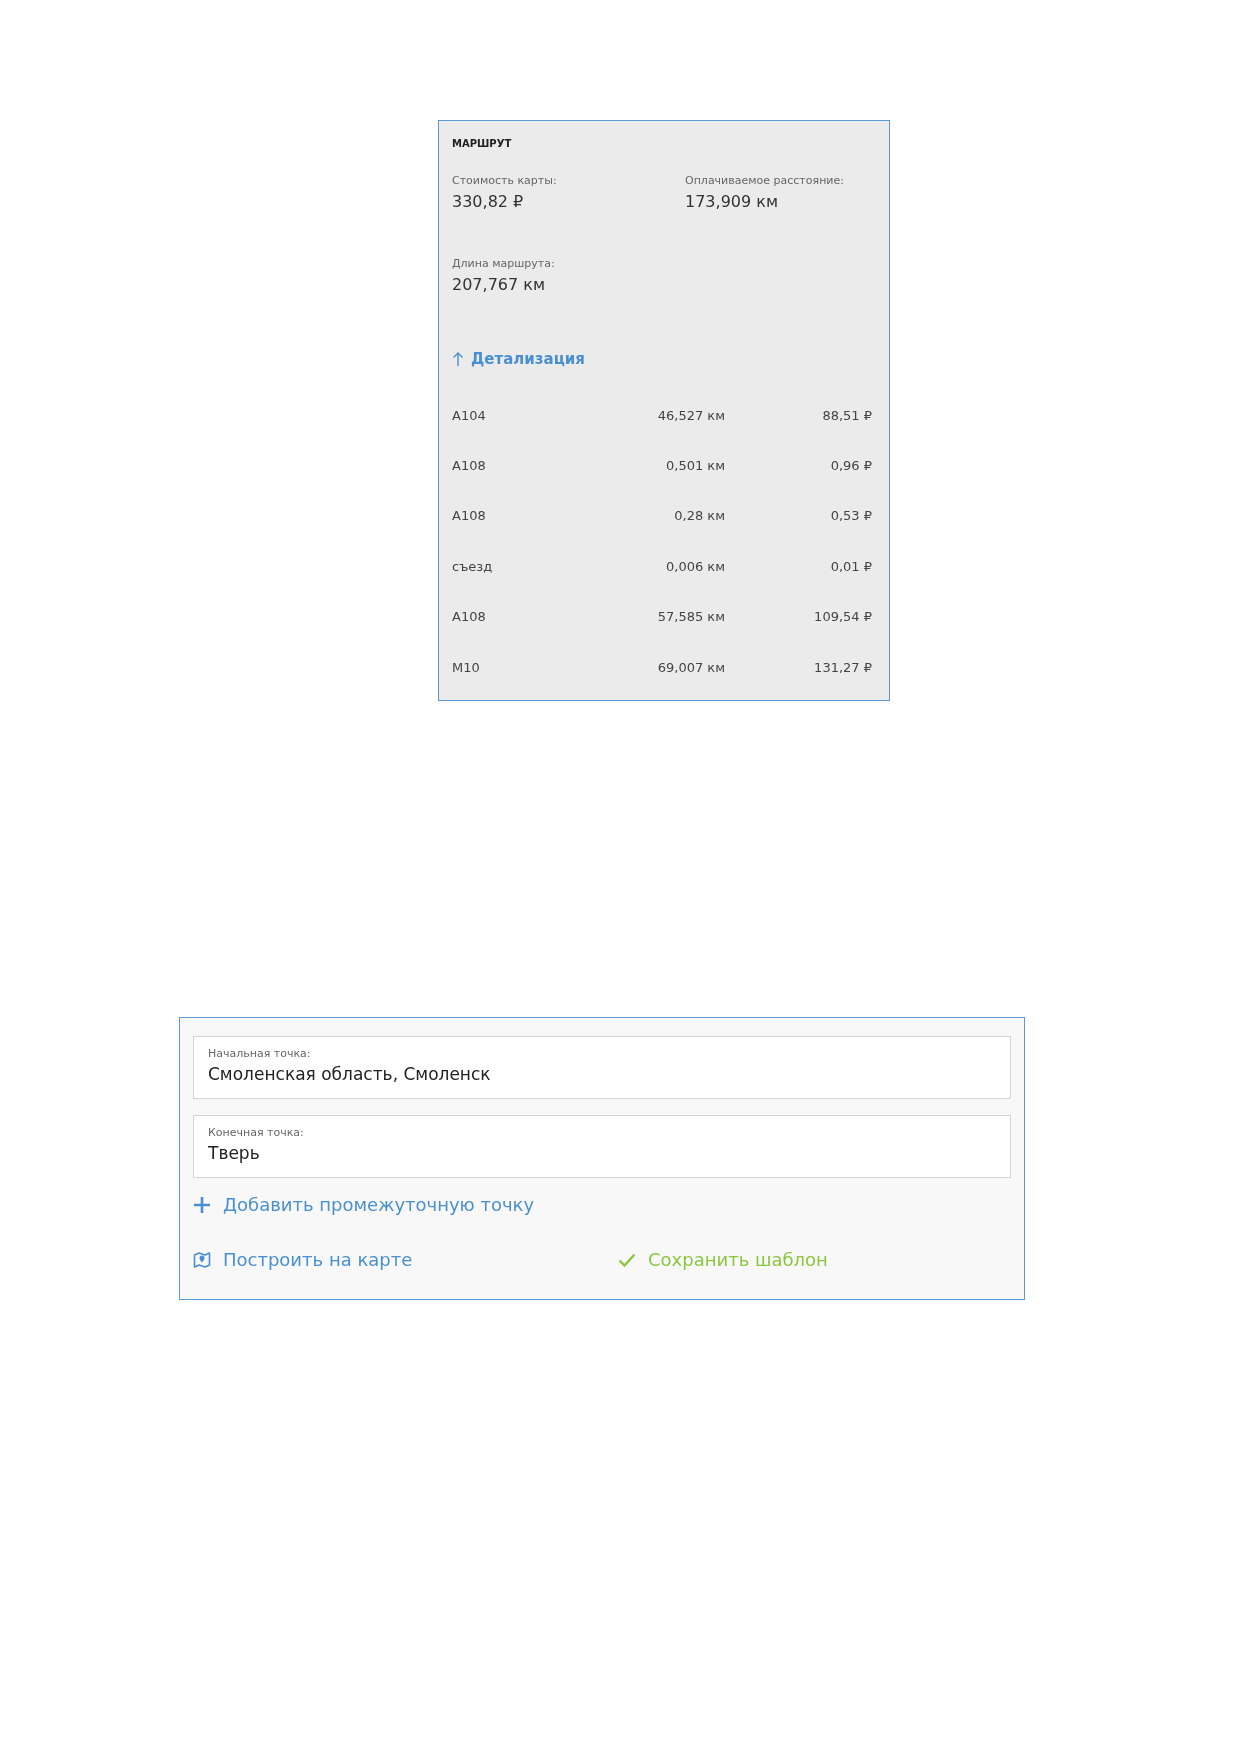  I want to click on segment-distance: 57,585 км, so click(691, 617).